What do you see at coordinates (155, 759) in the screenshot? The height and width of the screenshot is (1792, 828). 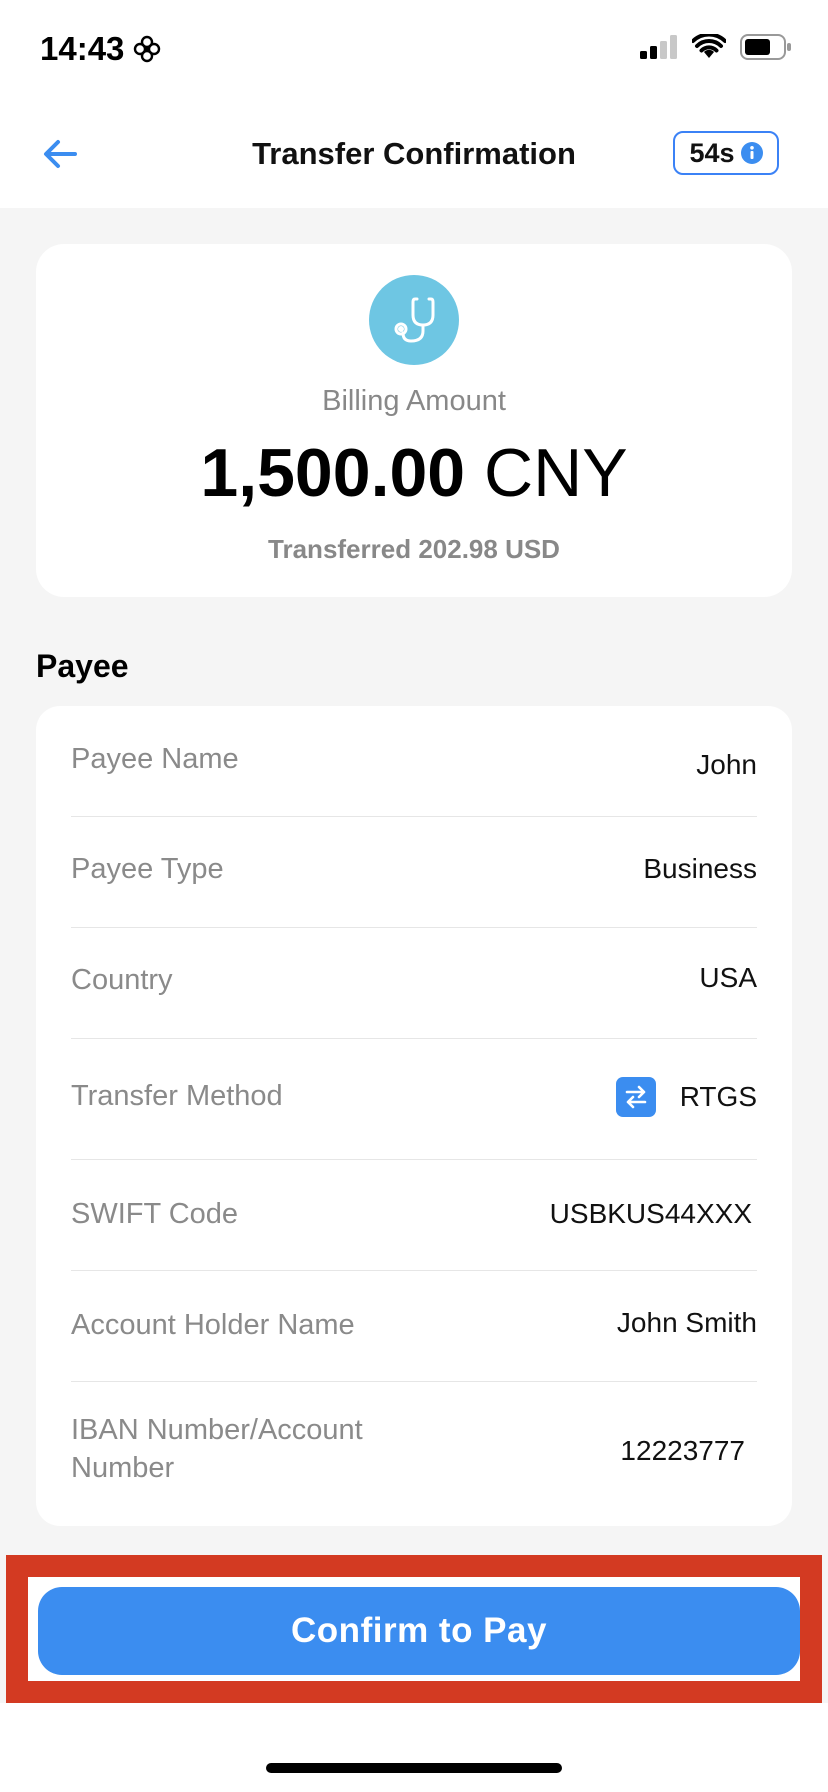 I see `row-label: Payee Name` at bounding box center [155, 759].